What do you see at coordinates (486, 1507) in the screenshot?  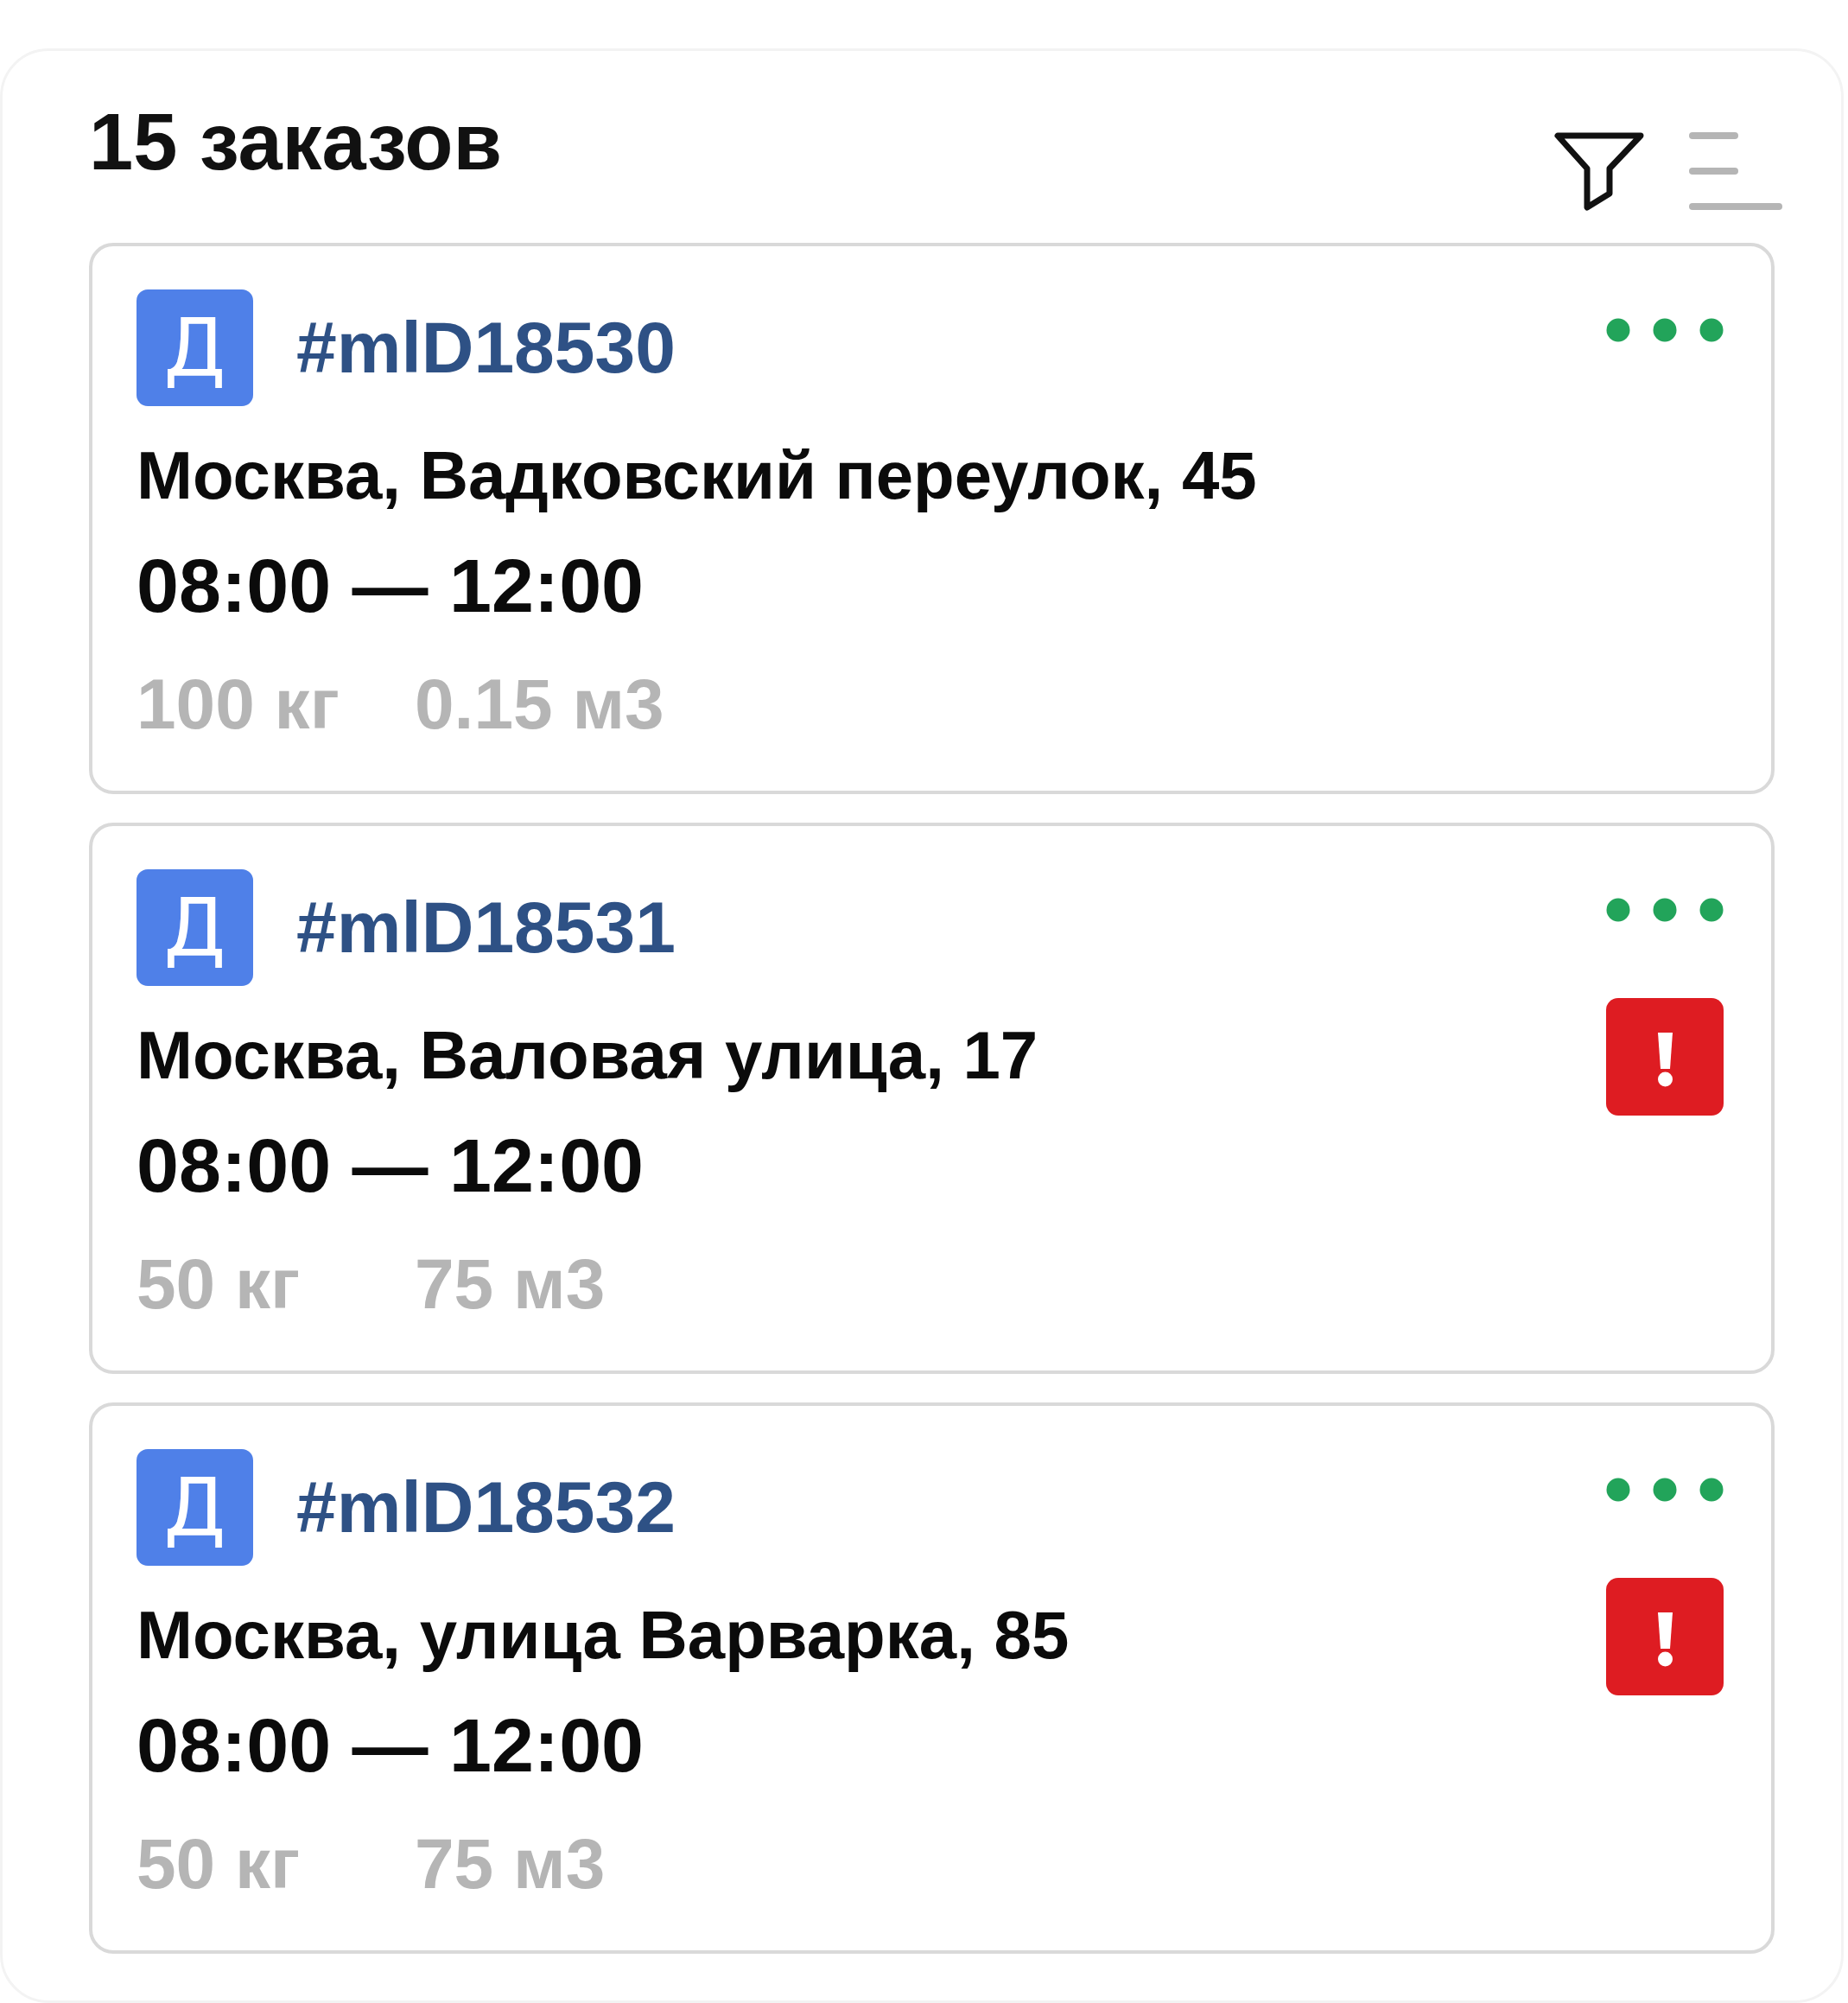 I see `order-number: #mlD18532` at bounding box center [486, 1507].